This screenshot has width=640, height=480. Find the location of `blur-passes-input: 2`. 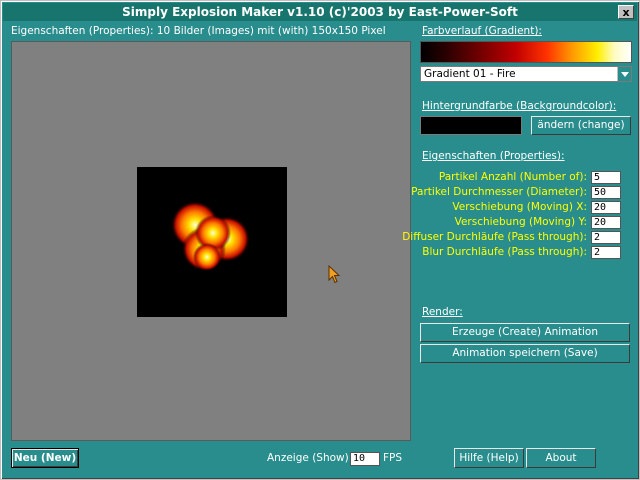

blur-passes-input: 2 is located at coordinates (606, 252).